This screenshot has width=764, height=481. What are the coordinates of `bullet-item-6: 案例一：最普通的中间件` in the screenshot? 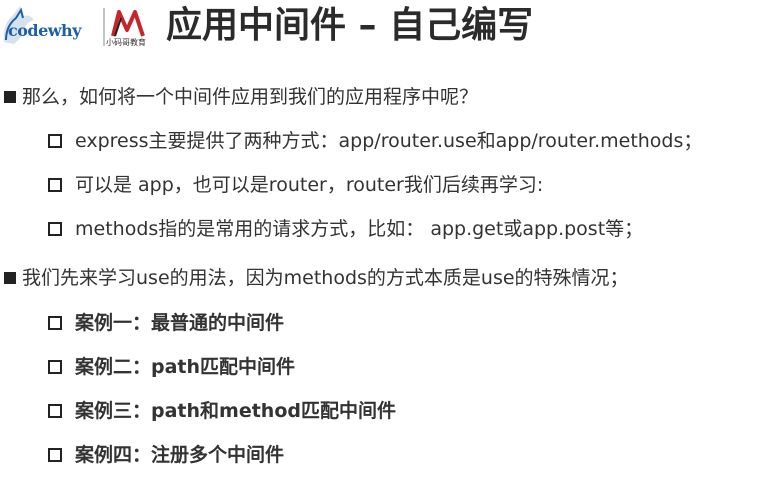 It's located at (166, 323).